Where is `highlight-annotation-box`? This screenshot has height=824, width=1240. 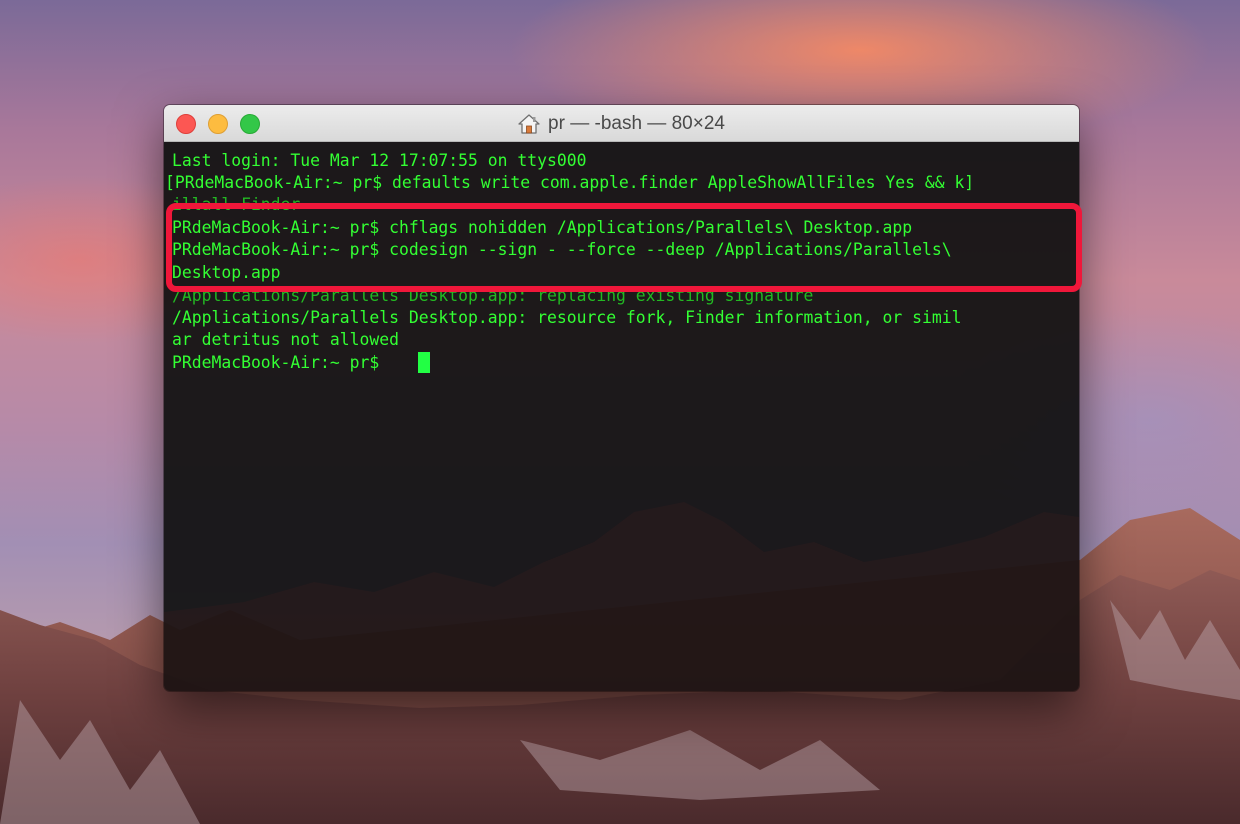
highlight-annotation-box is located at coordinates (624, 247).